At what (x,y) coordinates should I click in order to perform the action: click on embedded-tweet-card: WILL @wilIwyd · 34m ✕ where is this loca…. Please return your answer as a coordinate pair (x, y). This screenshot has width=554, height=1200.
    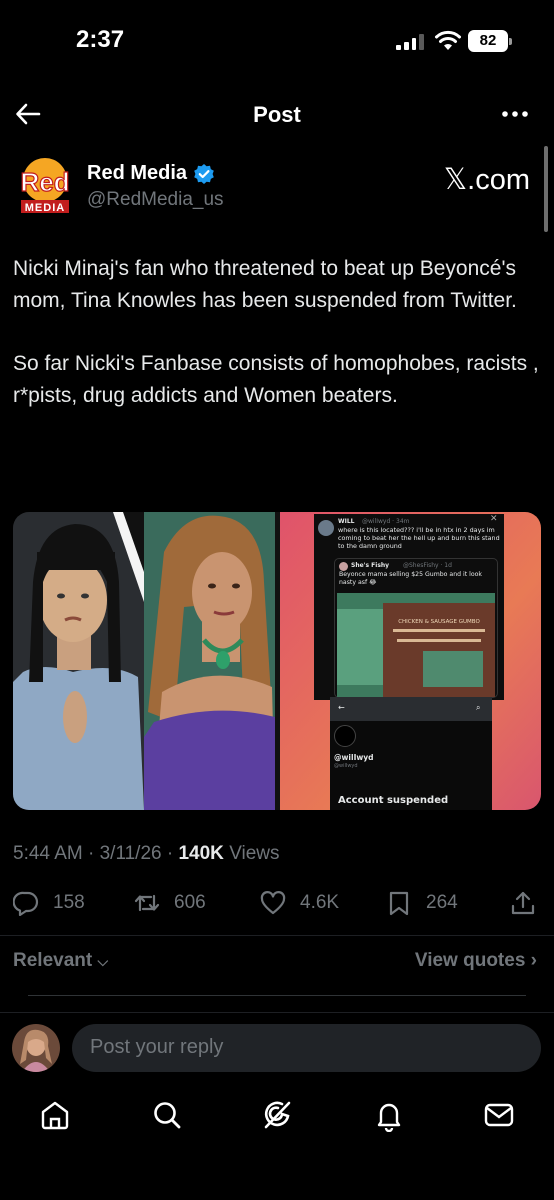
    Looking at the image, I should click on (409, 607).